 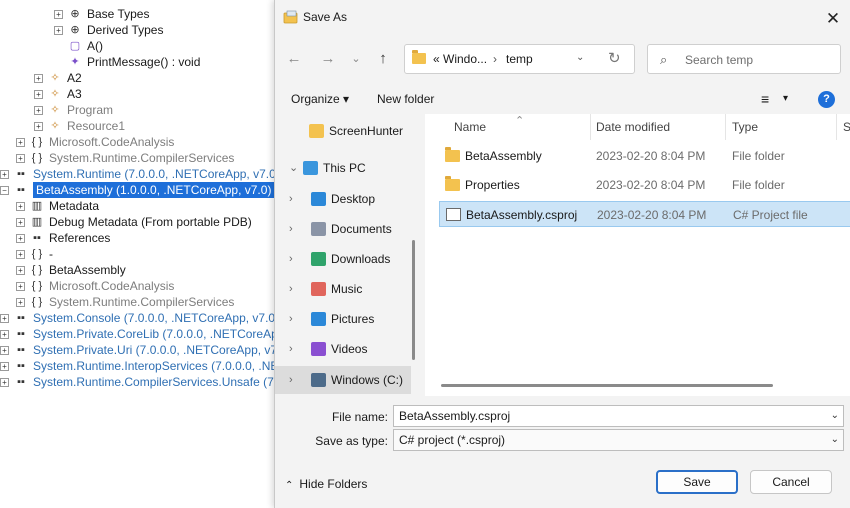 What do you see at coordinates (4, 190) in the screenshot?
I see `collapse-icon: −` at bounding box center [4, 190].